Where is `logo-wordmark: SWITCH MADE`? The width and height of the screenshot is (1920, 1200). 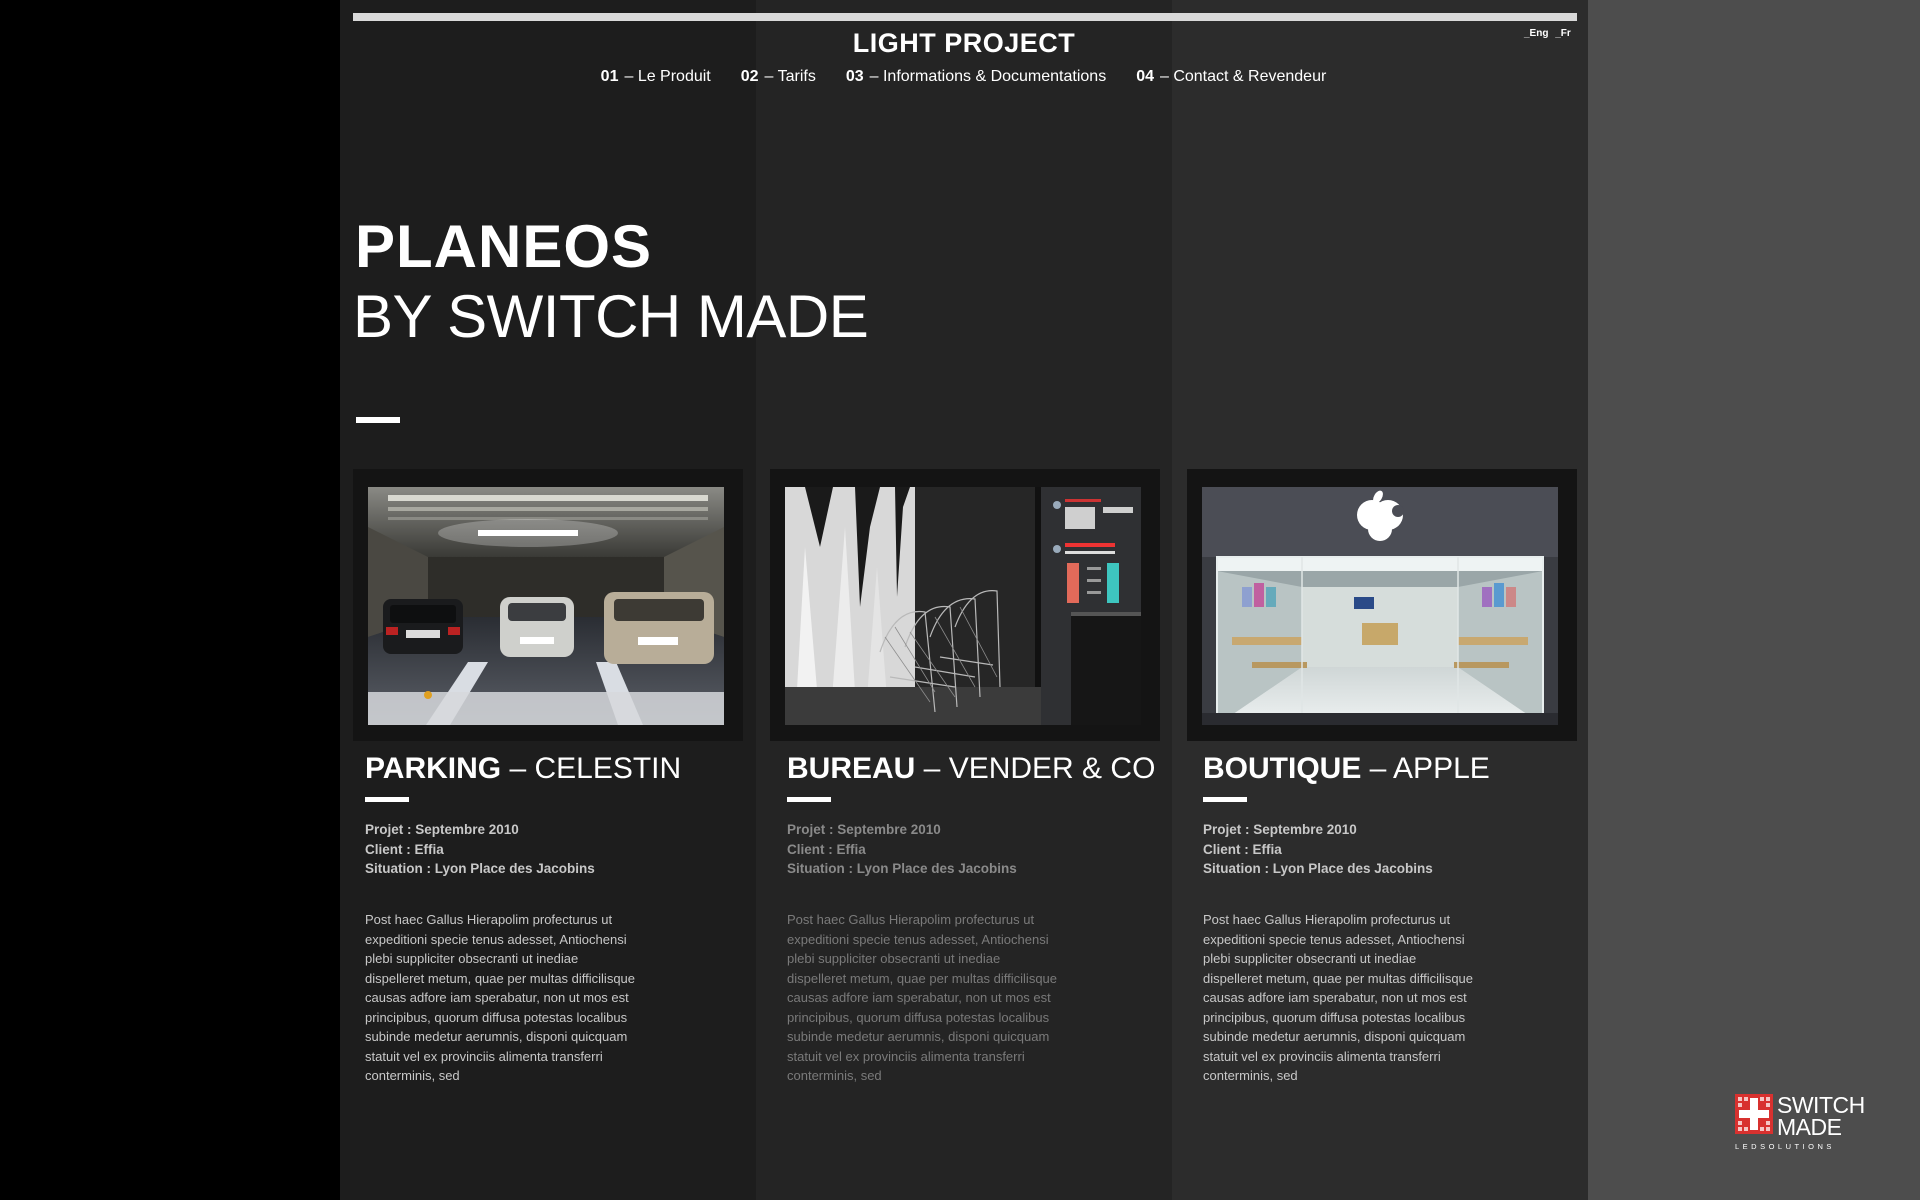 logo-wordmark: SWITCH MADE is located at coordinates (1821, 1116).